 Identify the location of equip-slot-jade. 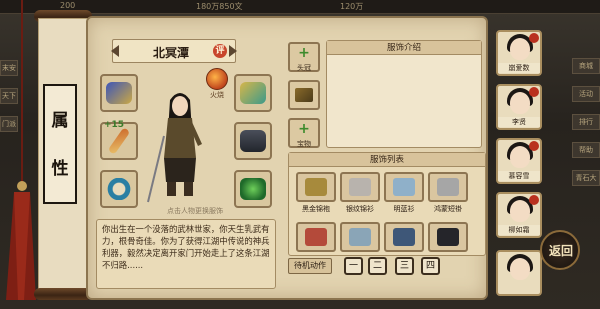
(253, 189).